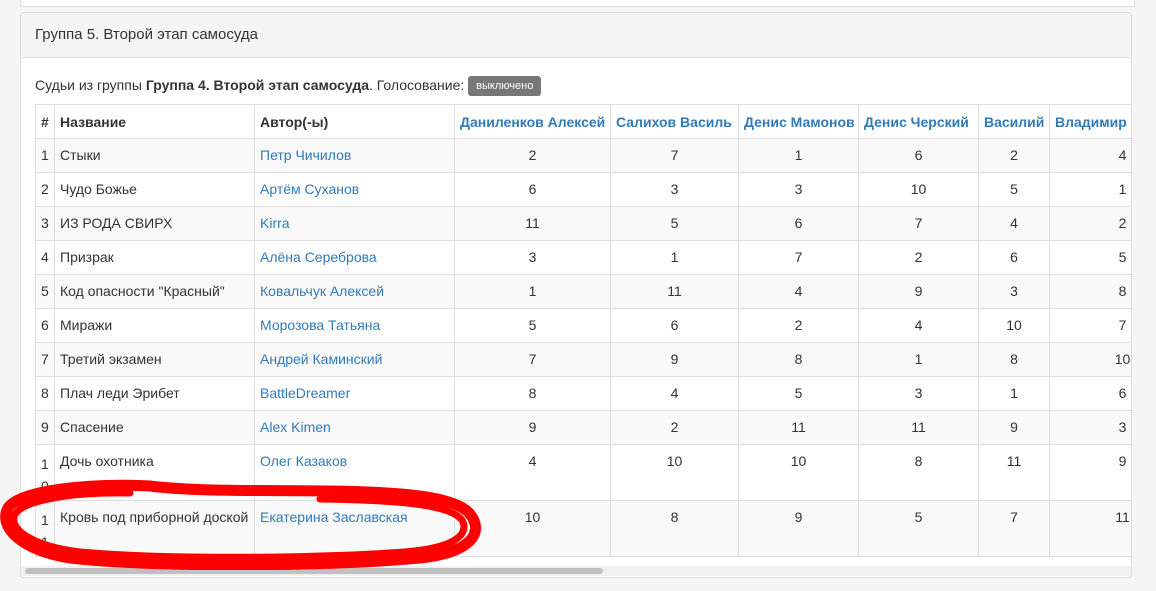  I want to click on judge-header: Владимир С, so click(1090, 121).